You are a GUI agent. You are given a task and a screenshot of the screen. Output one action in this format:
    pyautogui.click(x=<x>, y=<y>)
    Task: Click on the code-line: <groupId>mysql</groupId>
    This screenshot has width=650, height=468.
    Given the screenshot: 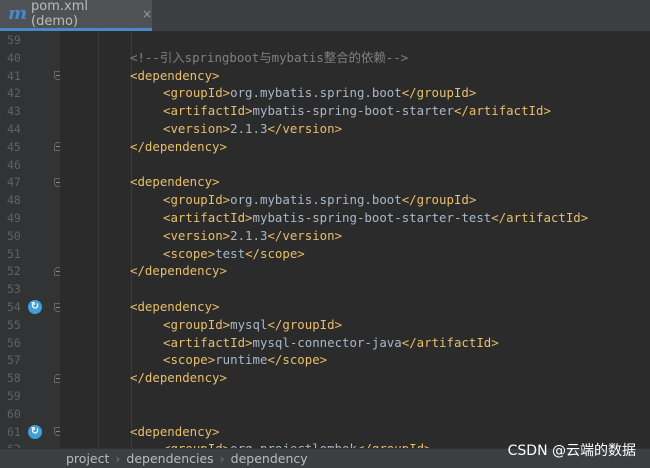 What is the action you would take?
    pyautogui.click(x=252, y=325)
    